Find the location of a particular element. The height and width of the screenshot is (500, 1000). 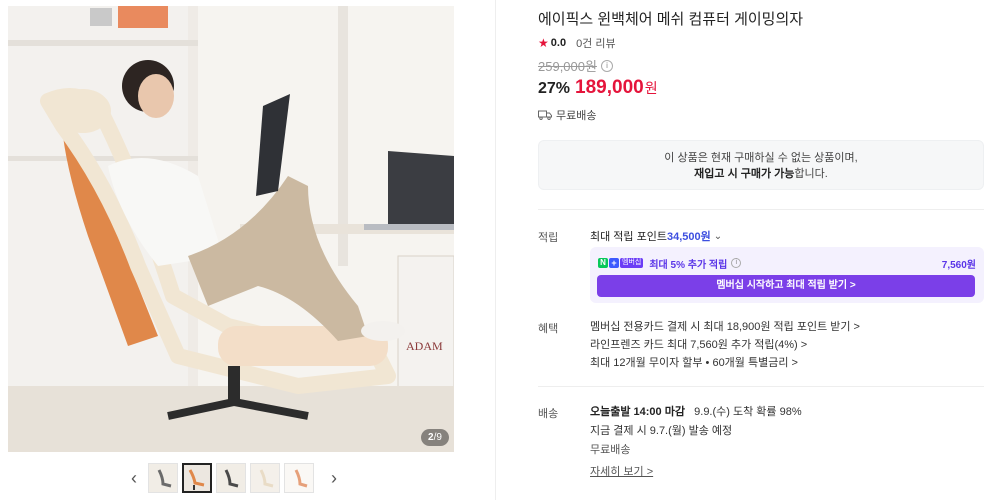

plus-badge: + is located at coordinates (614, 263).